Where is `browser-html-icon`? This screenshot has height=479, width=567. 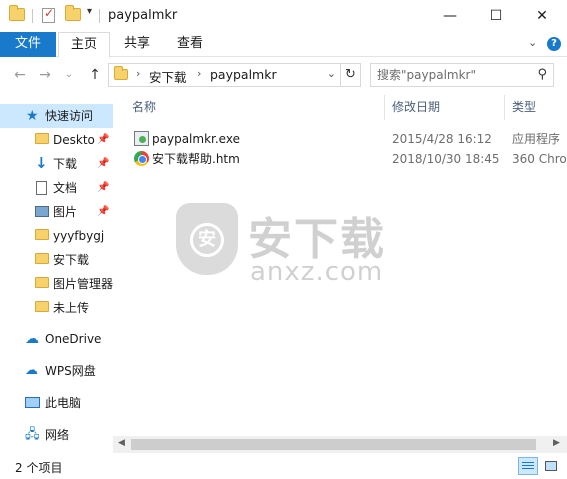
browser-html-icon is located at coordinates (141, 158).